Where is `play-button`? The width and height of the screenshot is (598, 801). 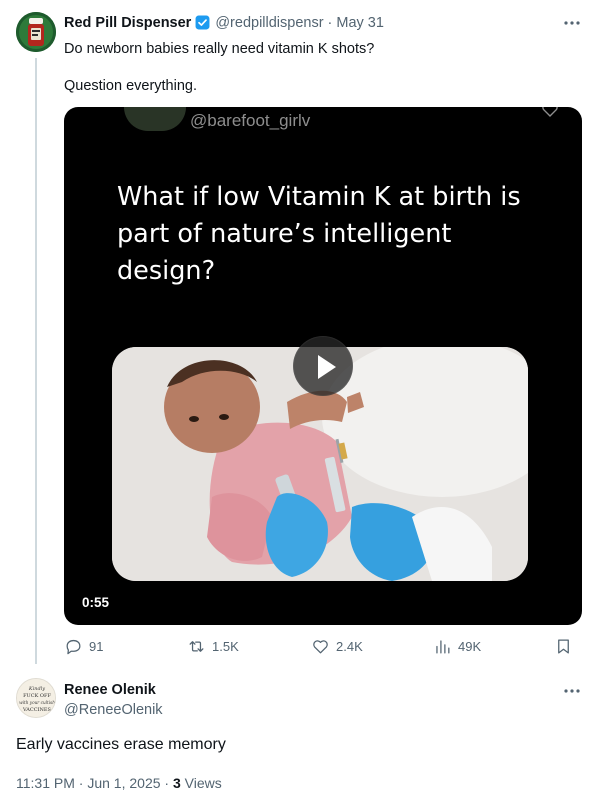
play-button is located at coordinates (323, 366).